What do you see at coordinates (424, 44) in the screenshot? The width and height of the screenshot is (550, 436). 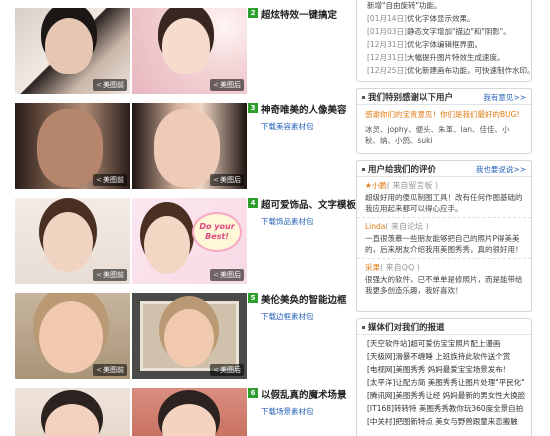 I see `update-item: [12月31日]优化字体编辑框界面。` at bounding box center [424, 44].